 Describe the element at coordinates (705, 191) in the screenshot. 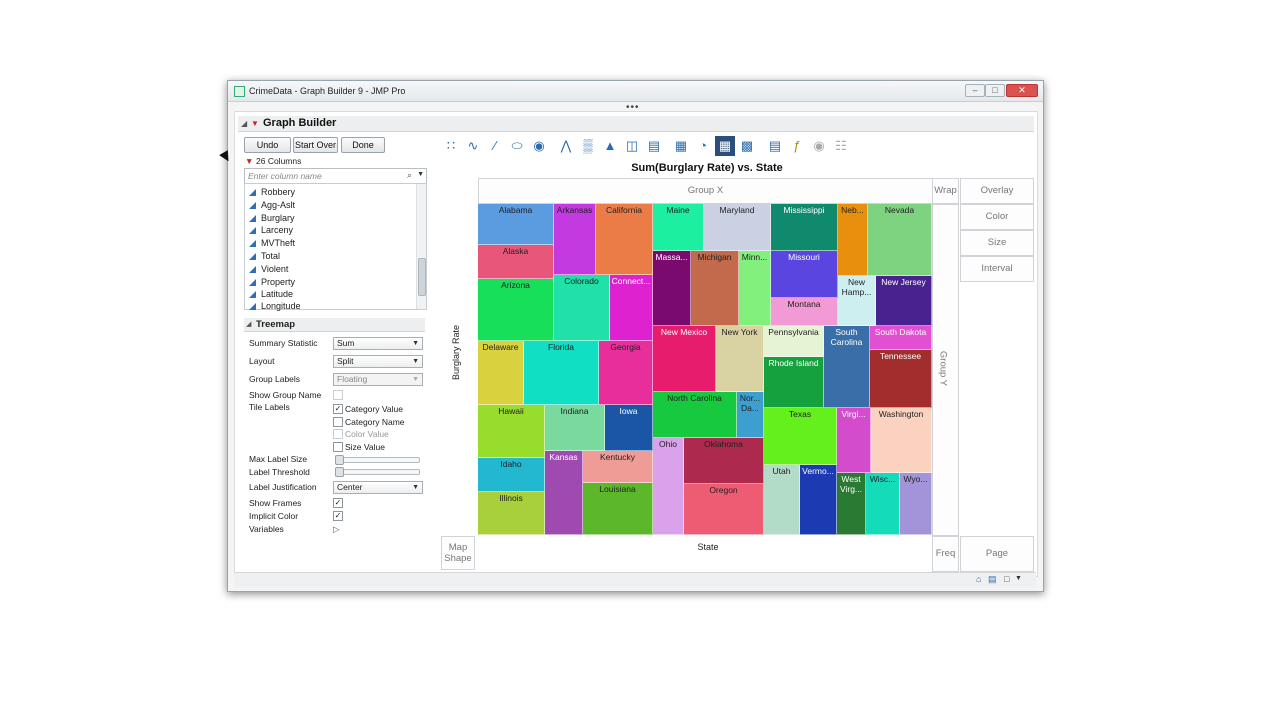

I see `group-x-zone: Group X` at that location.